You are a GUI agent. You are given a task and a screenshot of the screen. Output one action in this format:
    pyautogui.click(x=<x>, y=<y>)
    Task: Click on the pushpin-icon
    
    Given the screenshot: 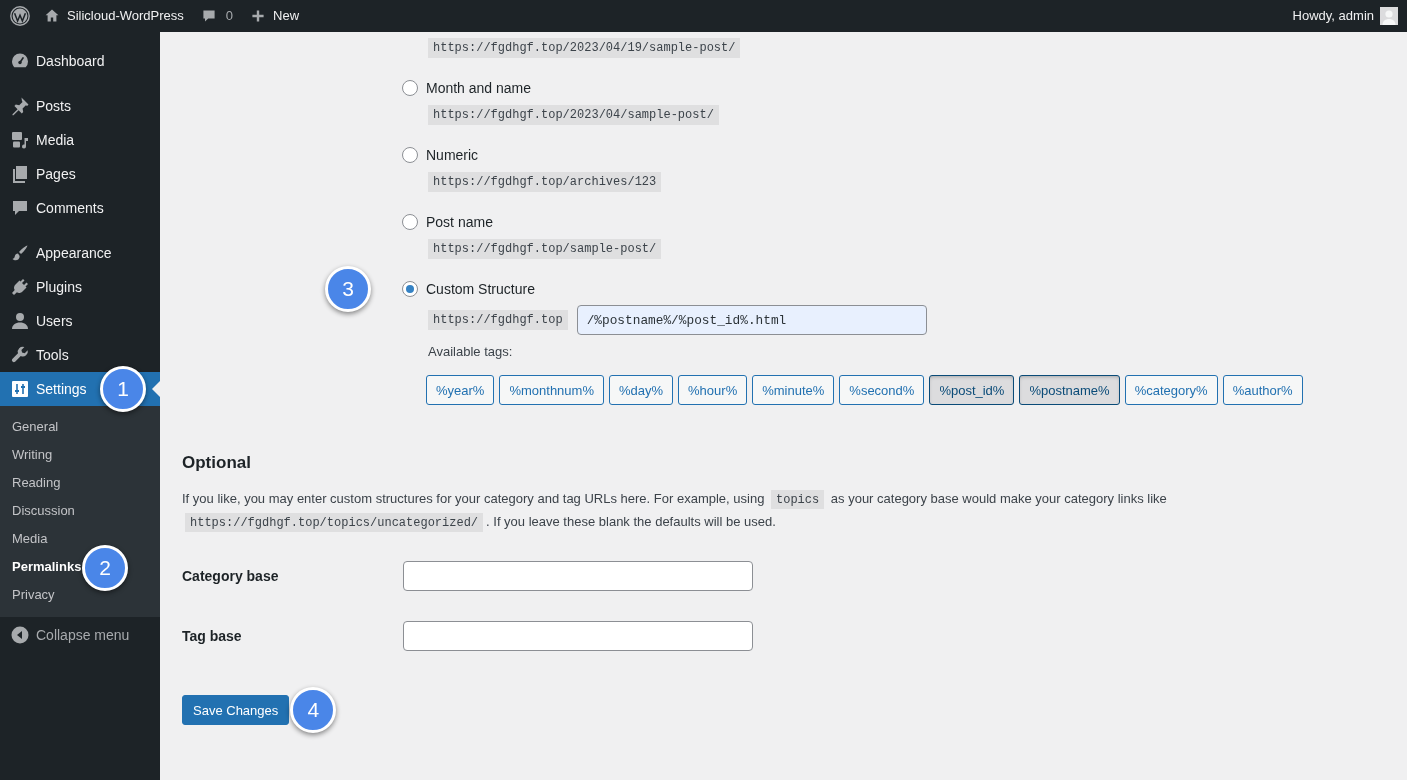 What is the action you would take?
    pyautogui.click(x=20, y=106)
    